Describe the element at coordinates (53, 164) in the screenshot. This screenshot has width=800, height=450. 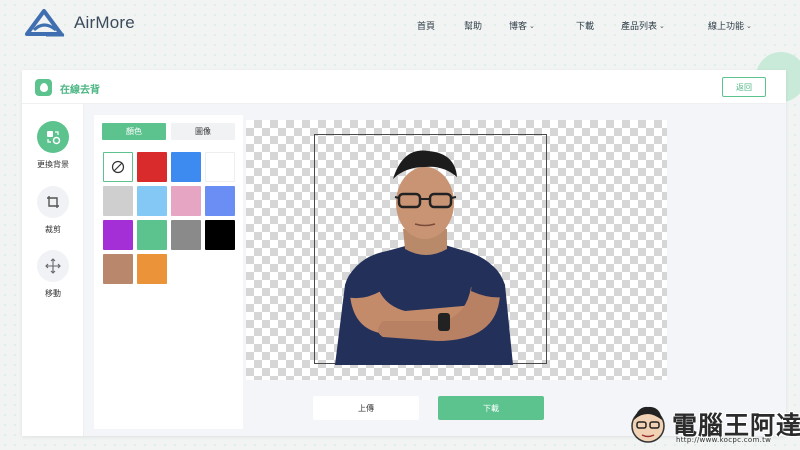
I see `sidebar-label: 更換背景` at that location.